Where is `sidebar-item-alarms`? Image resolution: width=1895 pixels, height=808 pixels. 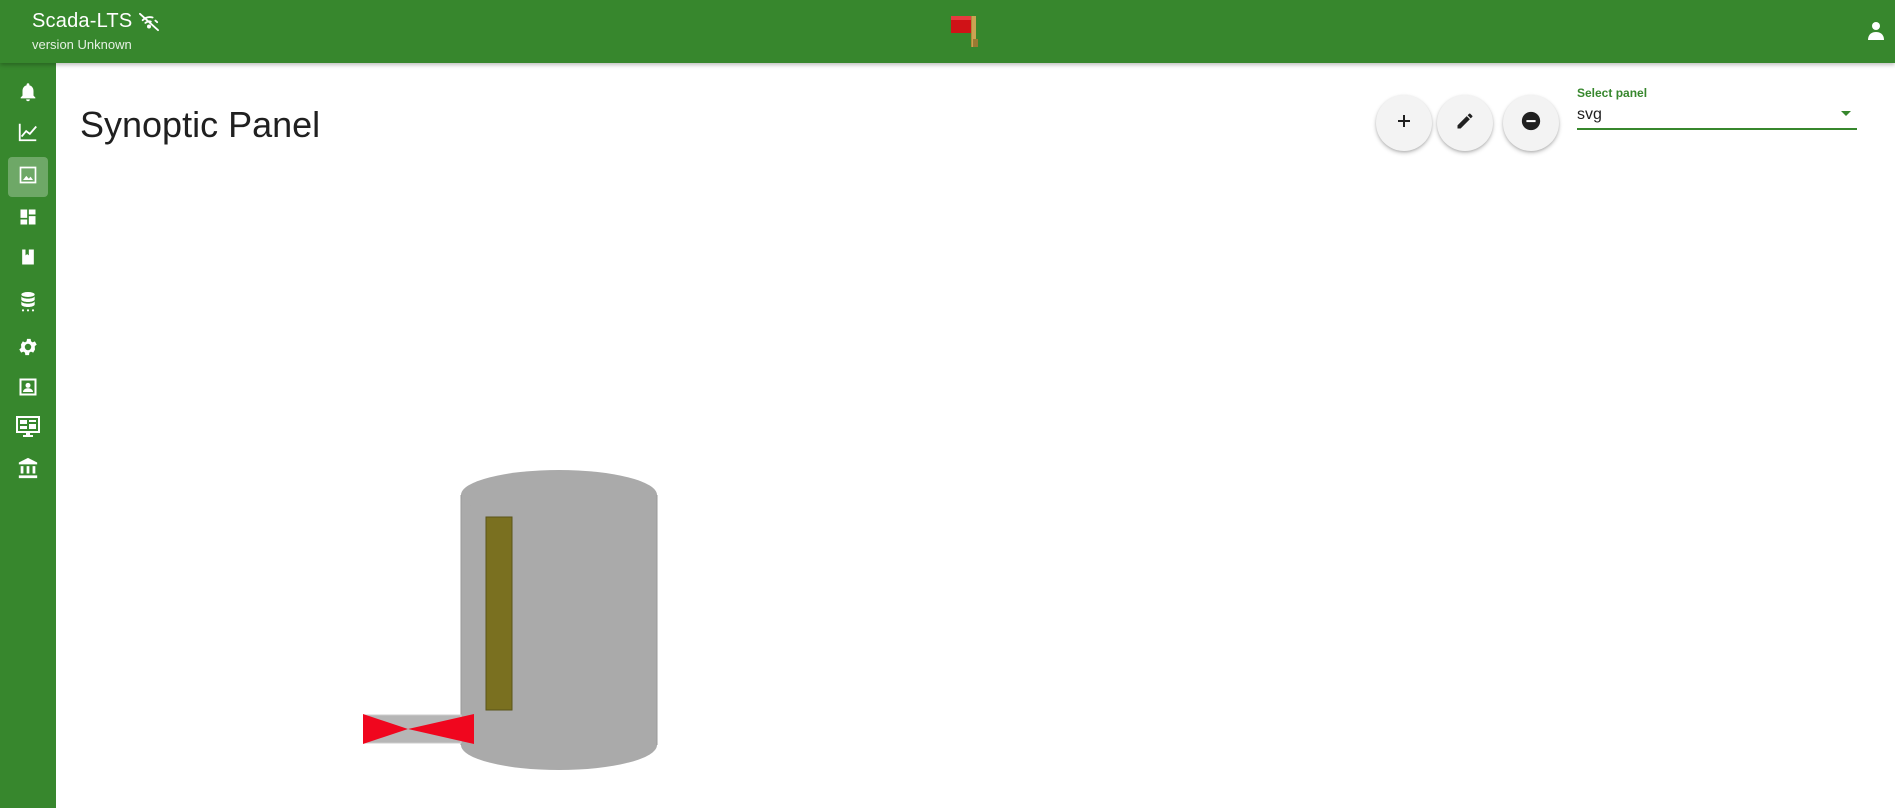
sidebar-item-alarms is located at coordinates (28, 94).